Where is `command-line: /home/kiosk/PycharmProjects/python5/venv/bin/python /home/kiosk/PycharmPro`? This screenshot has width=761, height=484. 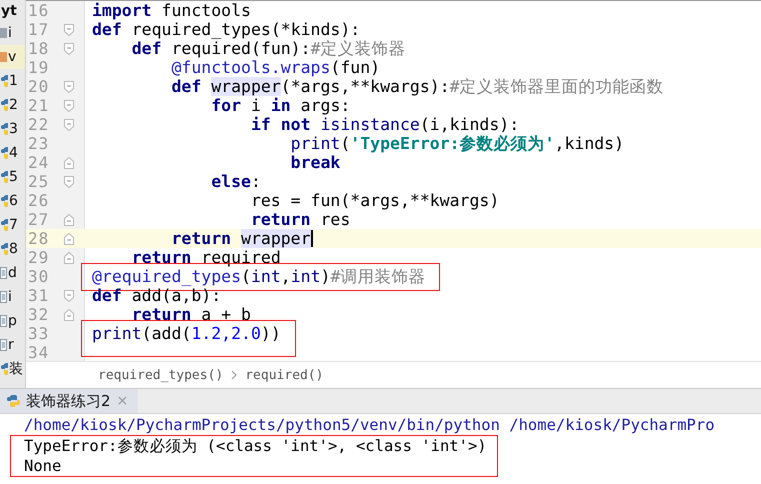
command-line: /home/kiosk/PycharmProjects/python5/venv/bin/python /home/kiosk/PycharmPro is located at coordinates (369, 425).